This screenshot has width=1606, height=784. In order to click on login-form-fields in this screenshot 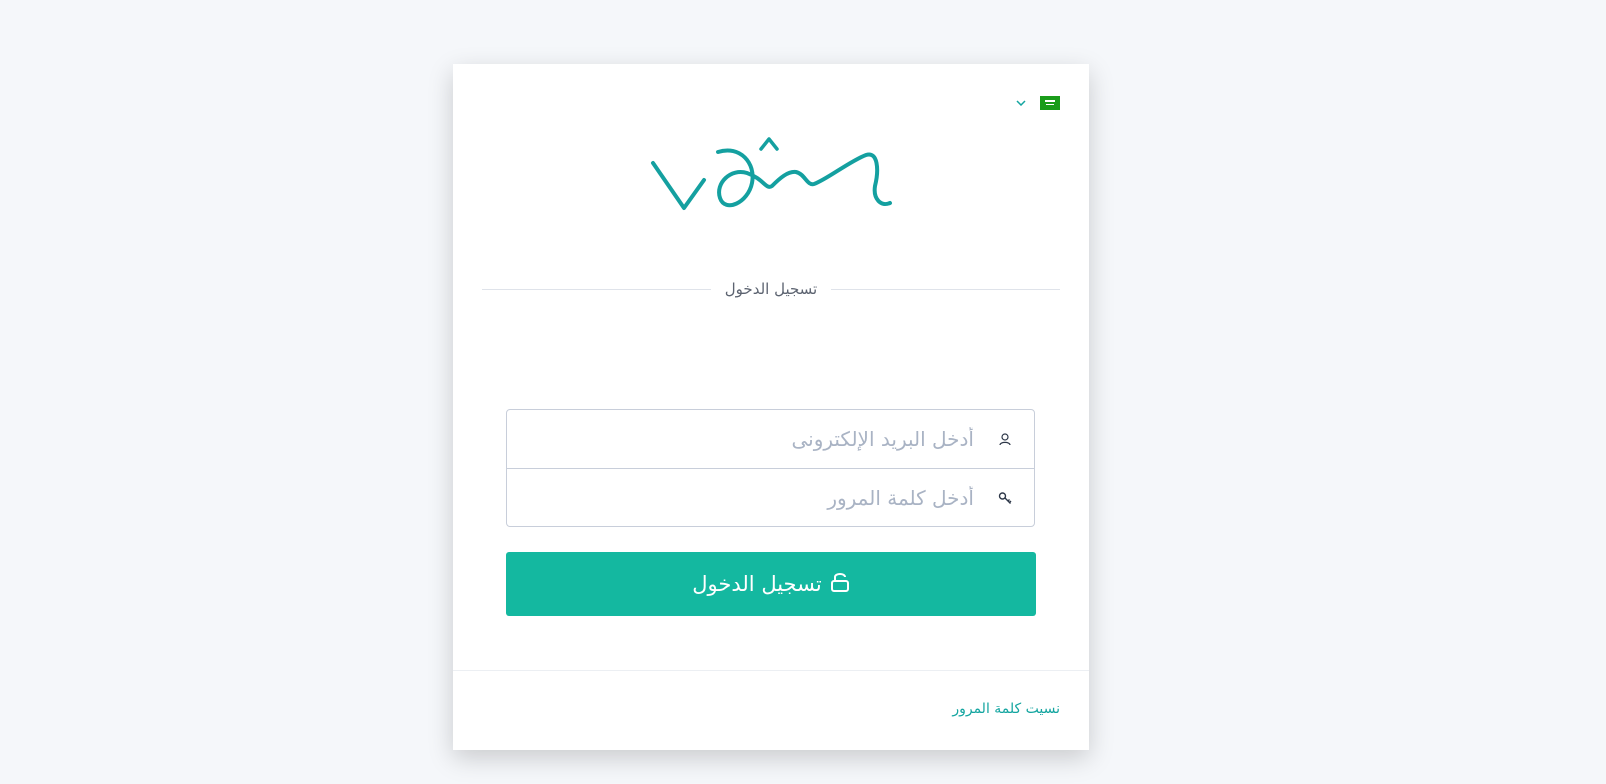, I will do `click(770, 468)`.